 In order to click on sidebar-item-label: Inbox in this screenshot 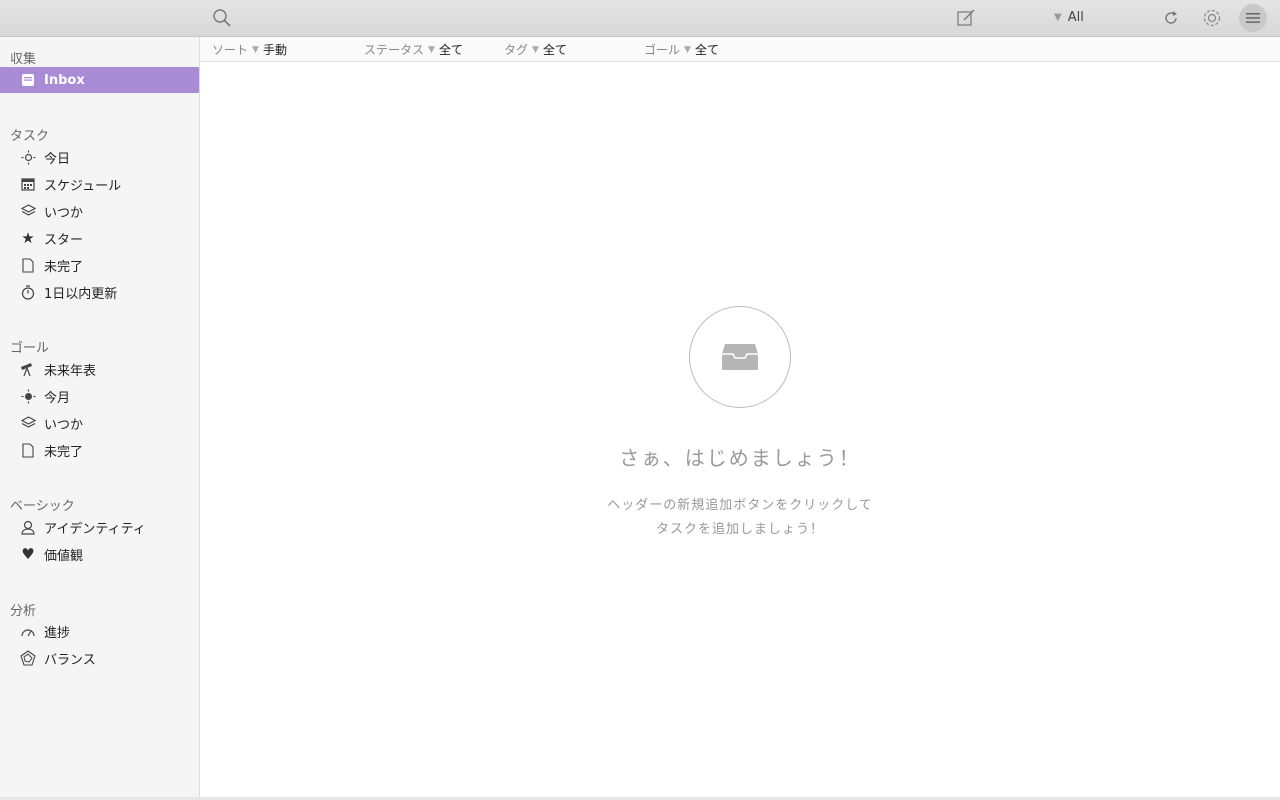, I will do `click(64, 80)`.